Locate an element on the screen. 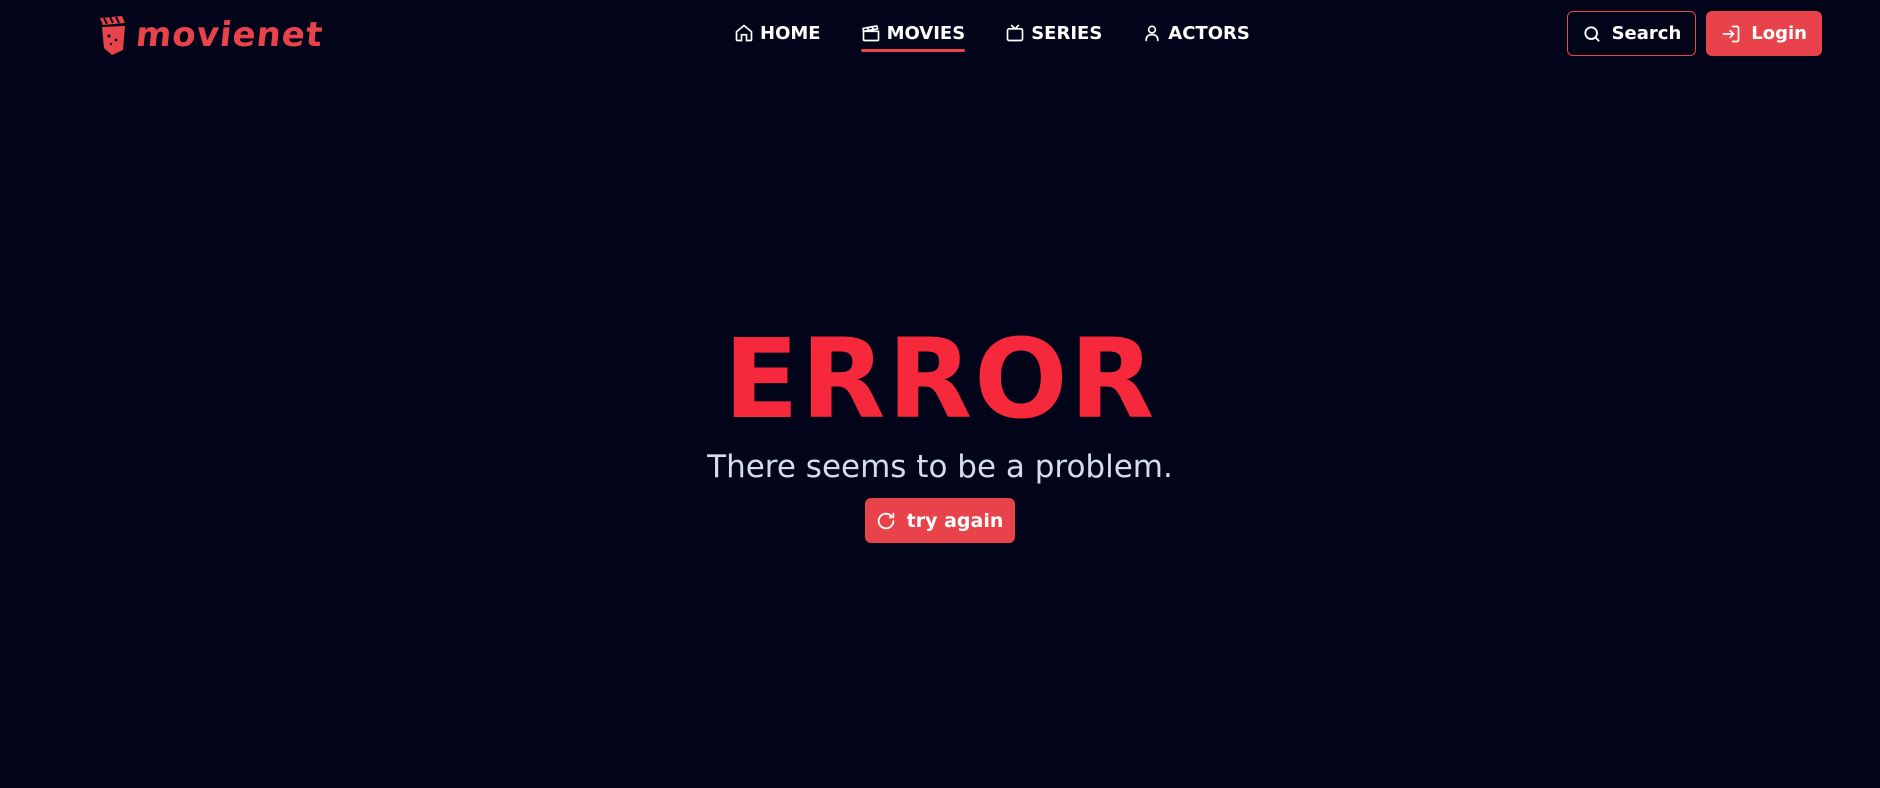 The image size is (1880, 788). login-button-label: Login is located at coordinates (1779, 33).